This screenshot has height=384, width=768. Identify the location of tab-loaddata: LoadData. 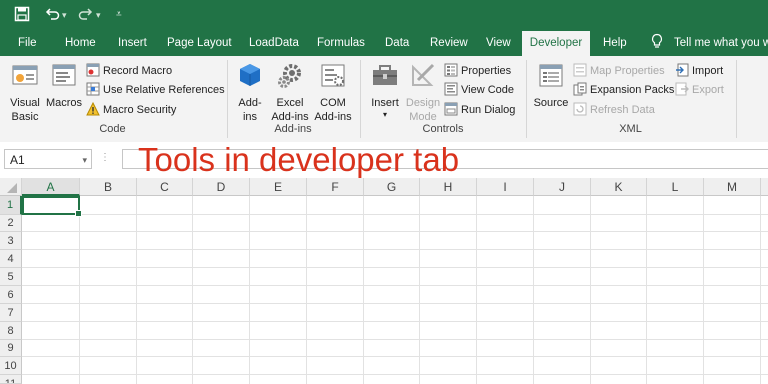
(274, 43).